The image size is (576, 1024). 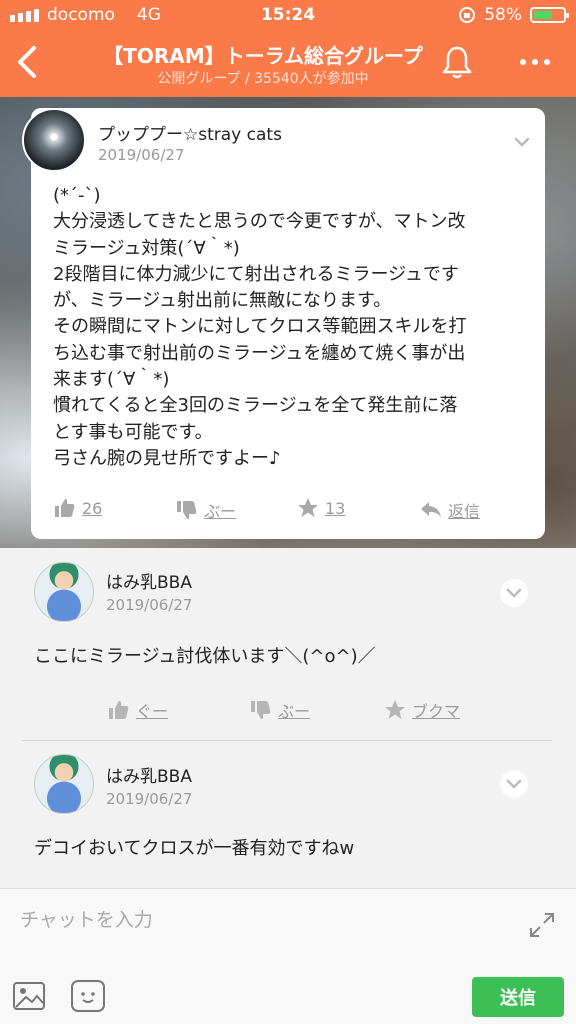 What do you see at coordinates (54, 140) in the screenshot?
I see `post-author-avatar` at bounding box center [54, 140].